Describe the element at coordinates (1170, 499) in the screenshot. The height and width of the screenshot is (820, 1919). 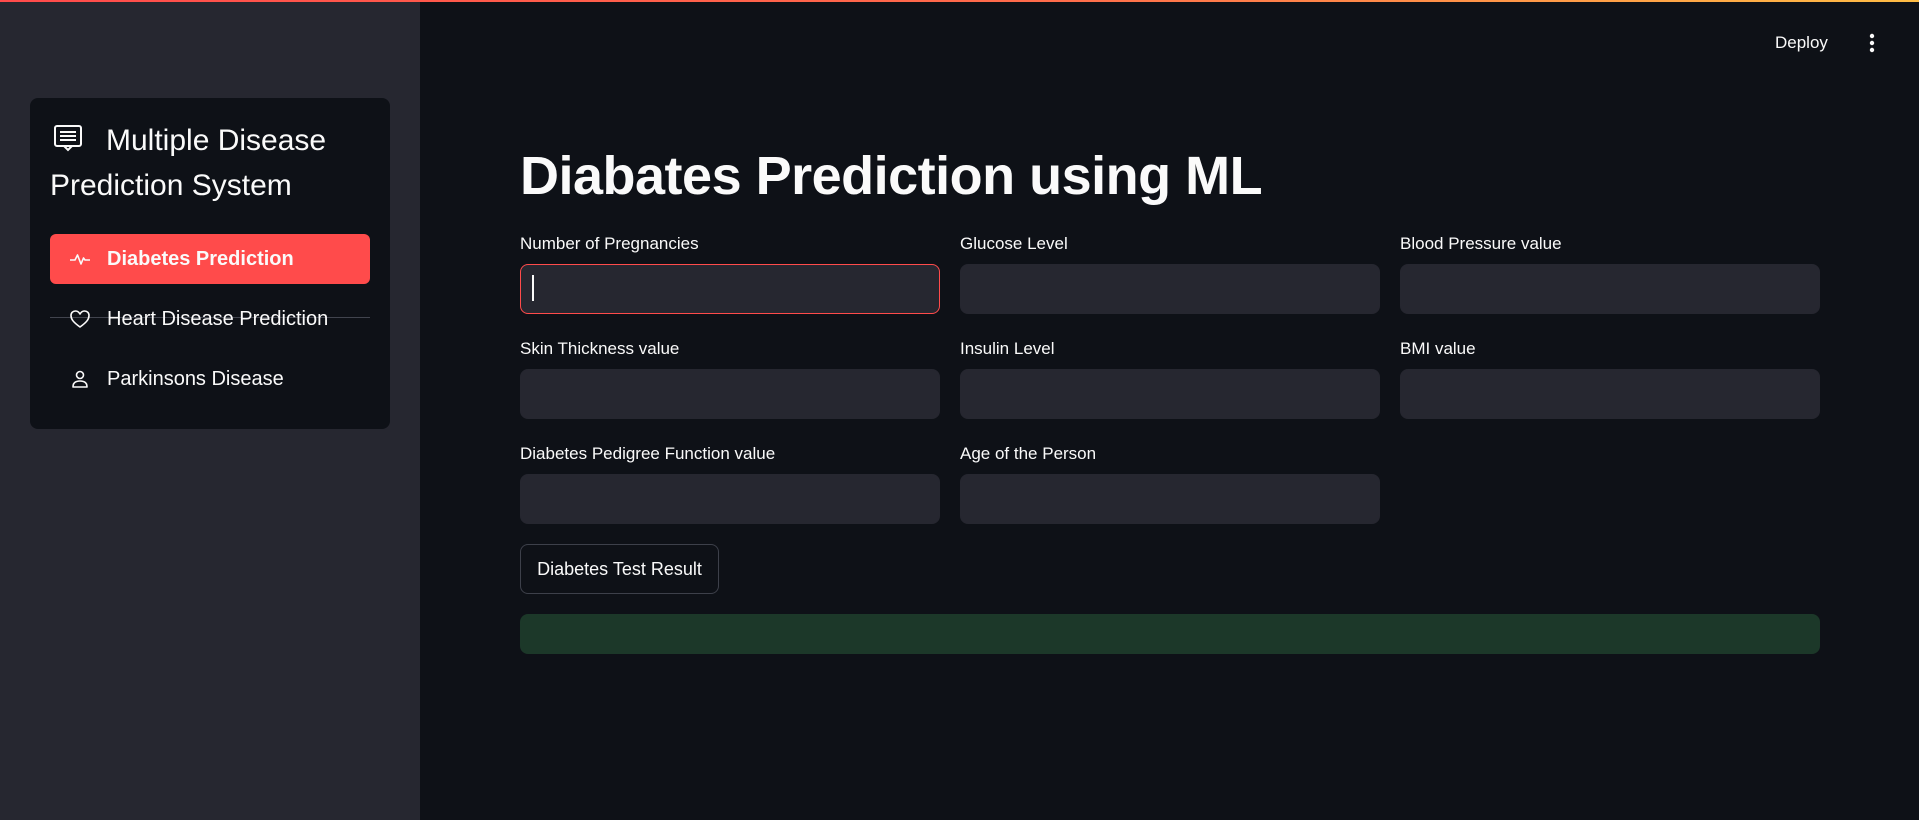
I see `age-input` at that location.